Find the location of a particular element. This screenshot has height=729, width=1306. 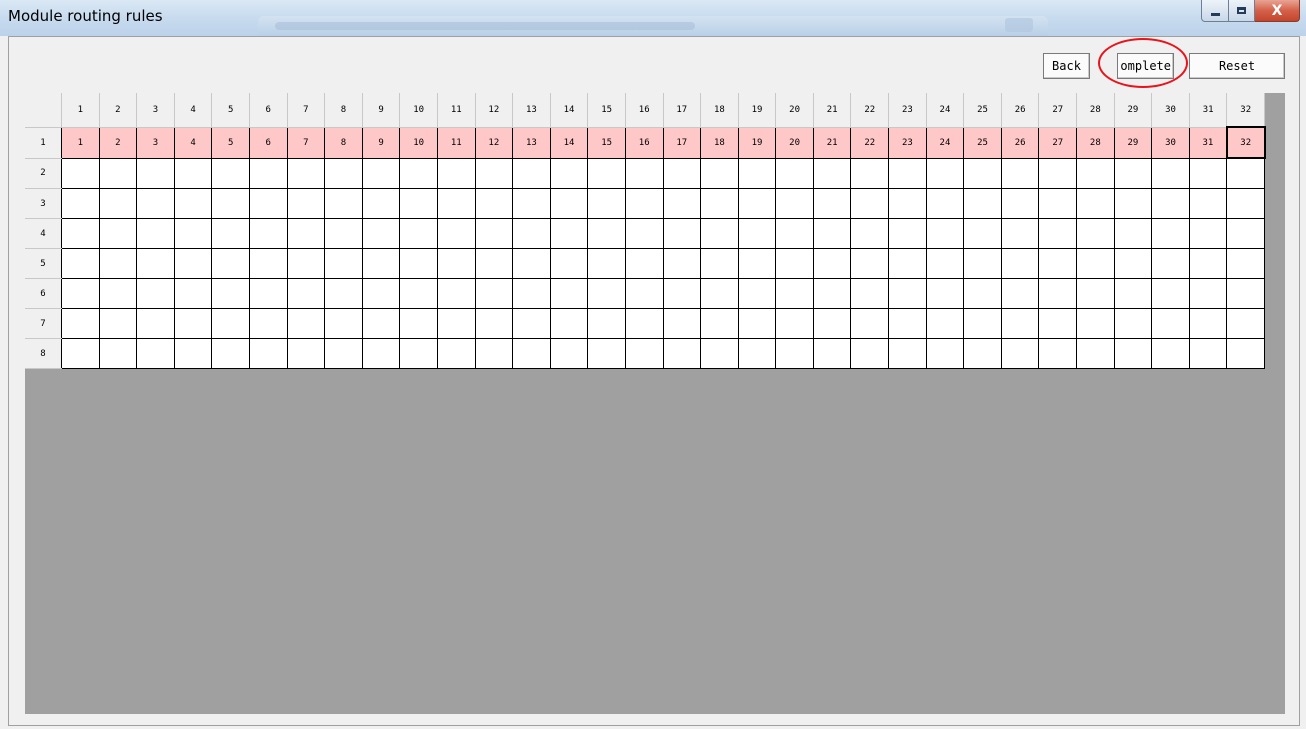

grid-cell: 4 is located at coordinates (193, 142).